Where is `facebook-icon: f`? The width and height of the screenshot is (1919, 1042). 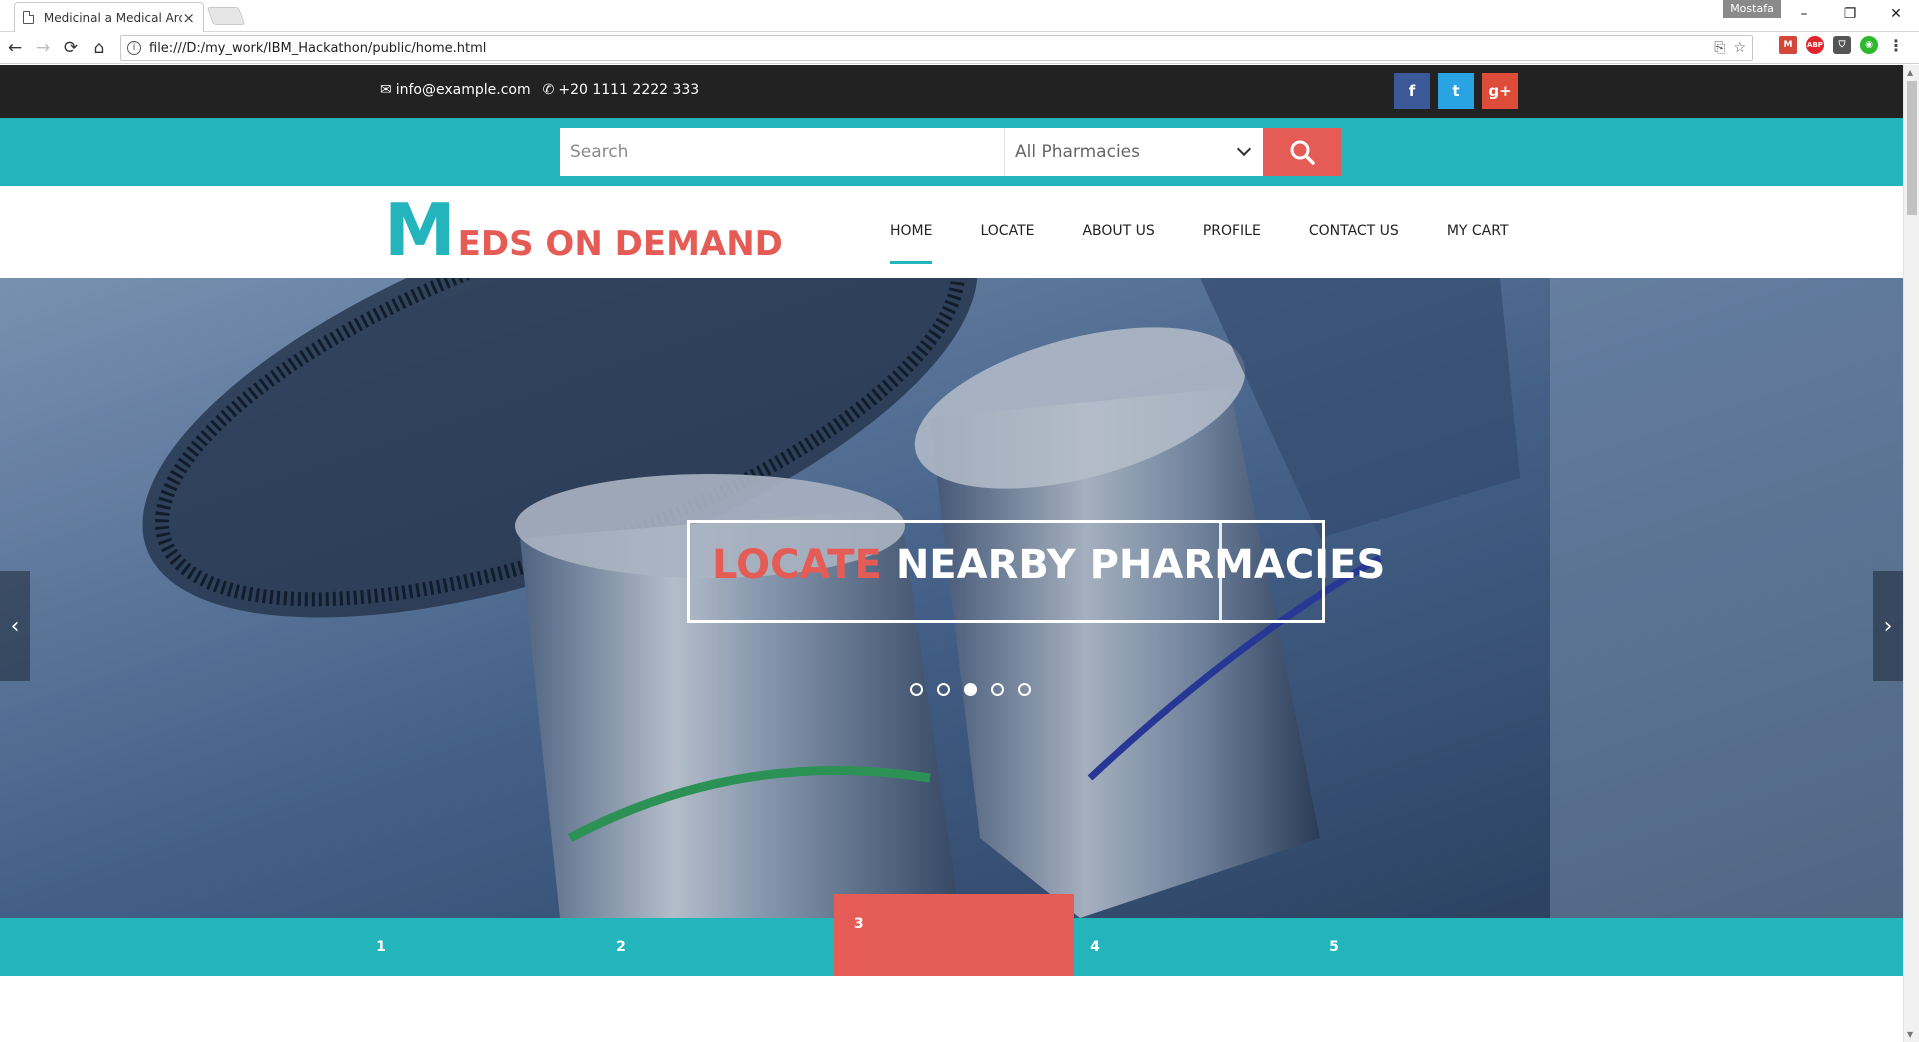 facebook-icon: f is located at coordinates (1412, 91).